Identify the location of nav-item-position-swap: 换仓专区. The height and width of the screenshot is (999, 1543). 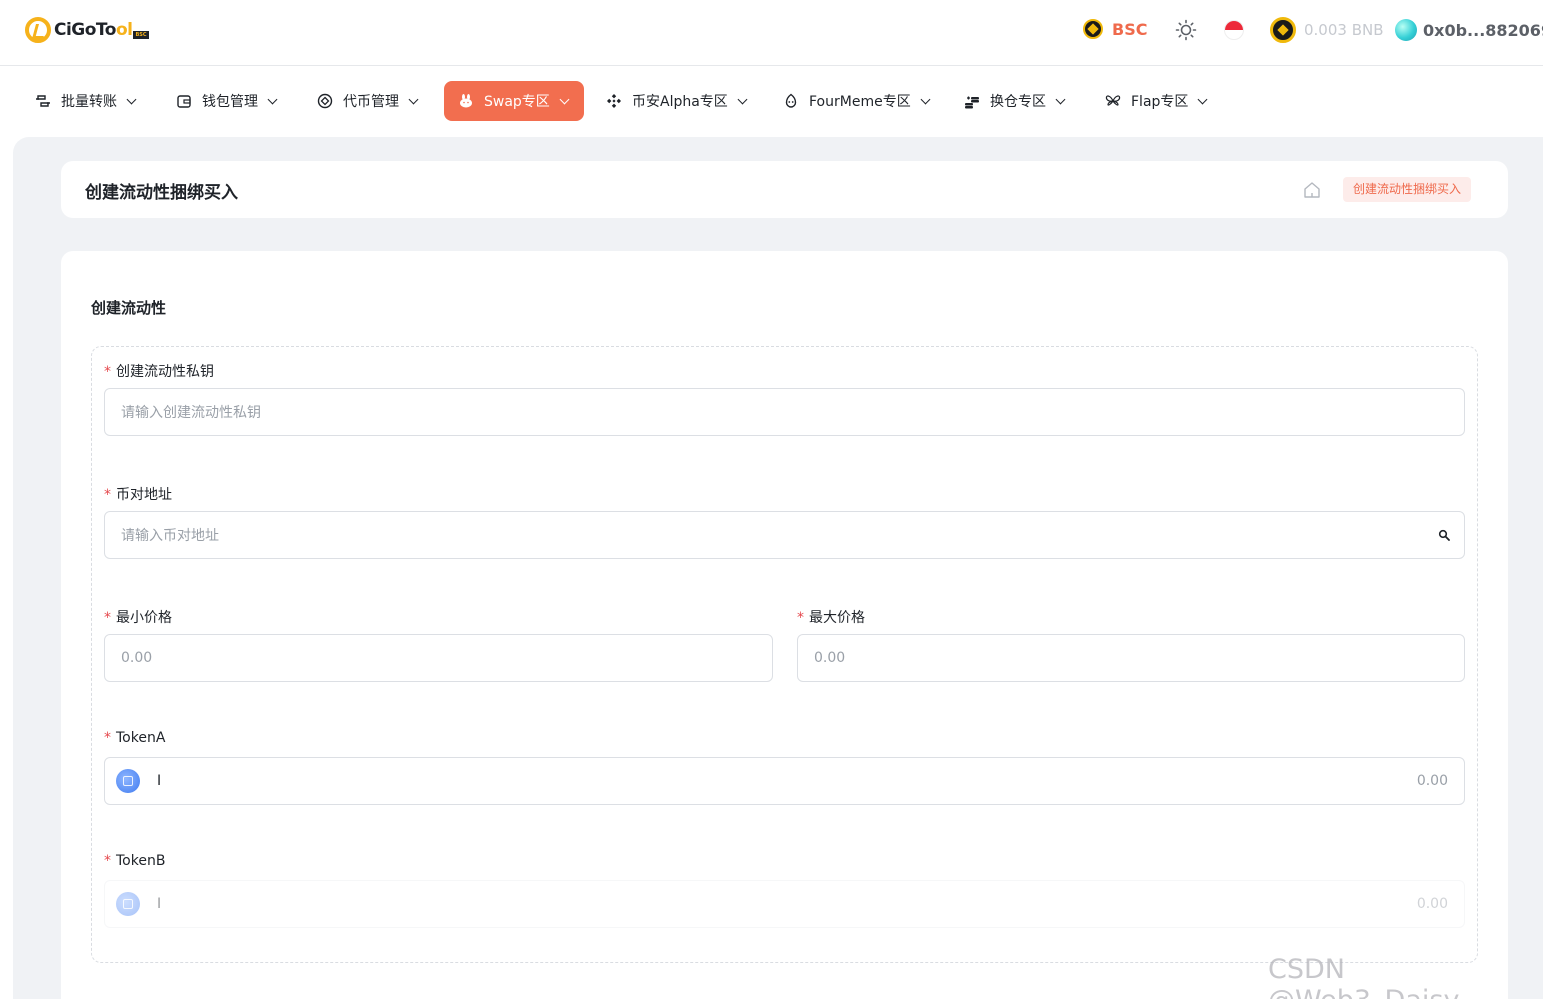
(1014, 101).